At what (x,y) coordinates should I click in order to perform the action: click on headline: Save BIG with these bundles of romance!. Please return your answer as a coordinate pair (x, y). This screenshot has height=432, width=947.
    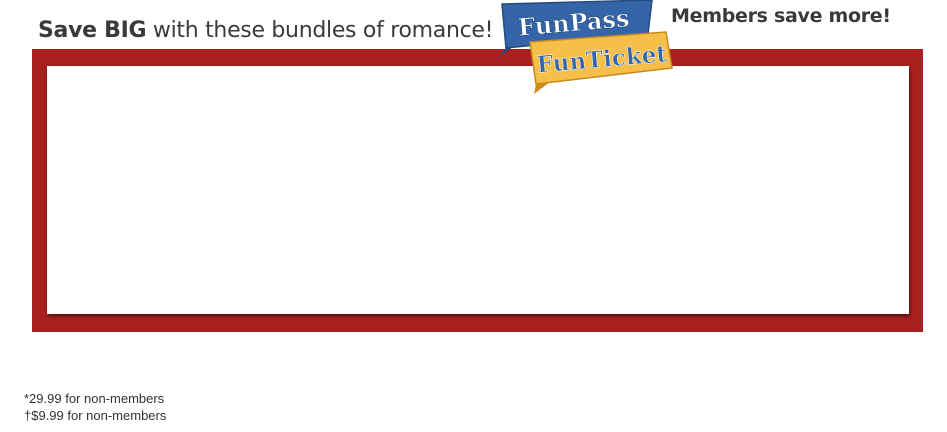
    Looking at the image, I should click on (265, 30).